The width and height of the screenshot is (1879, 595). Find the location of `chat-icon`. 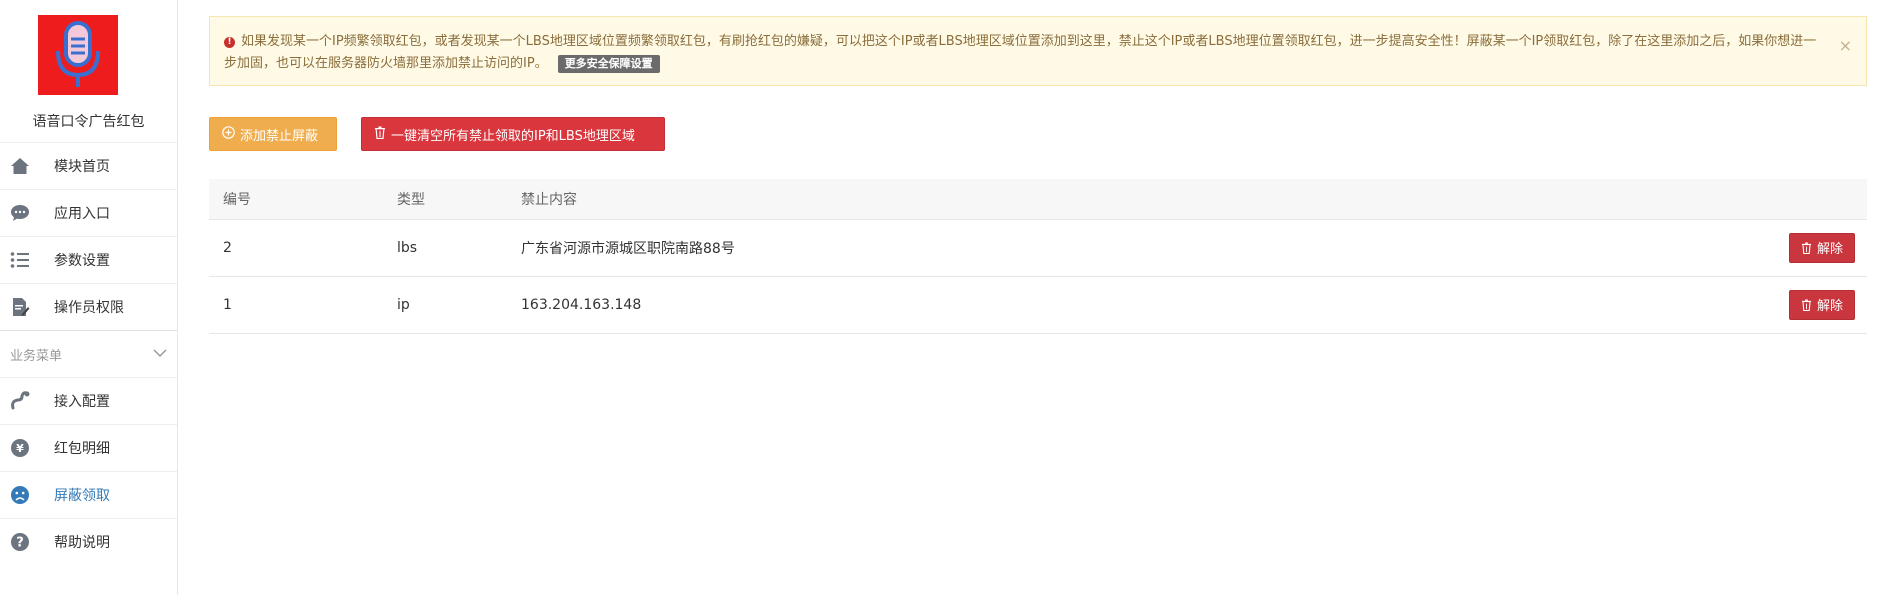

chat-icon is located at coordinates (20, 213).